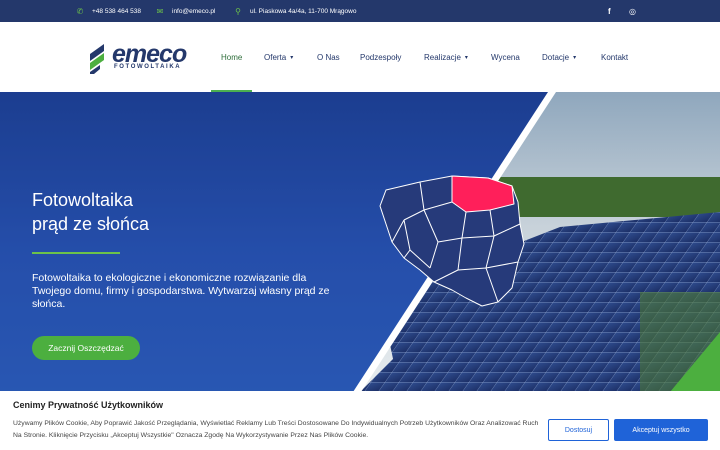 This screenshot has height=450, width=720. Describe the element at coordinates (86, 348) in the screenshot. I see `start-saving-button: Zacznij Oszczędzać` at that location.